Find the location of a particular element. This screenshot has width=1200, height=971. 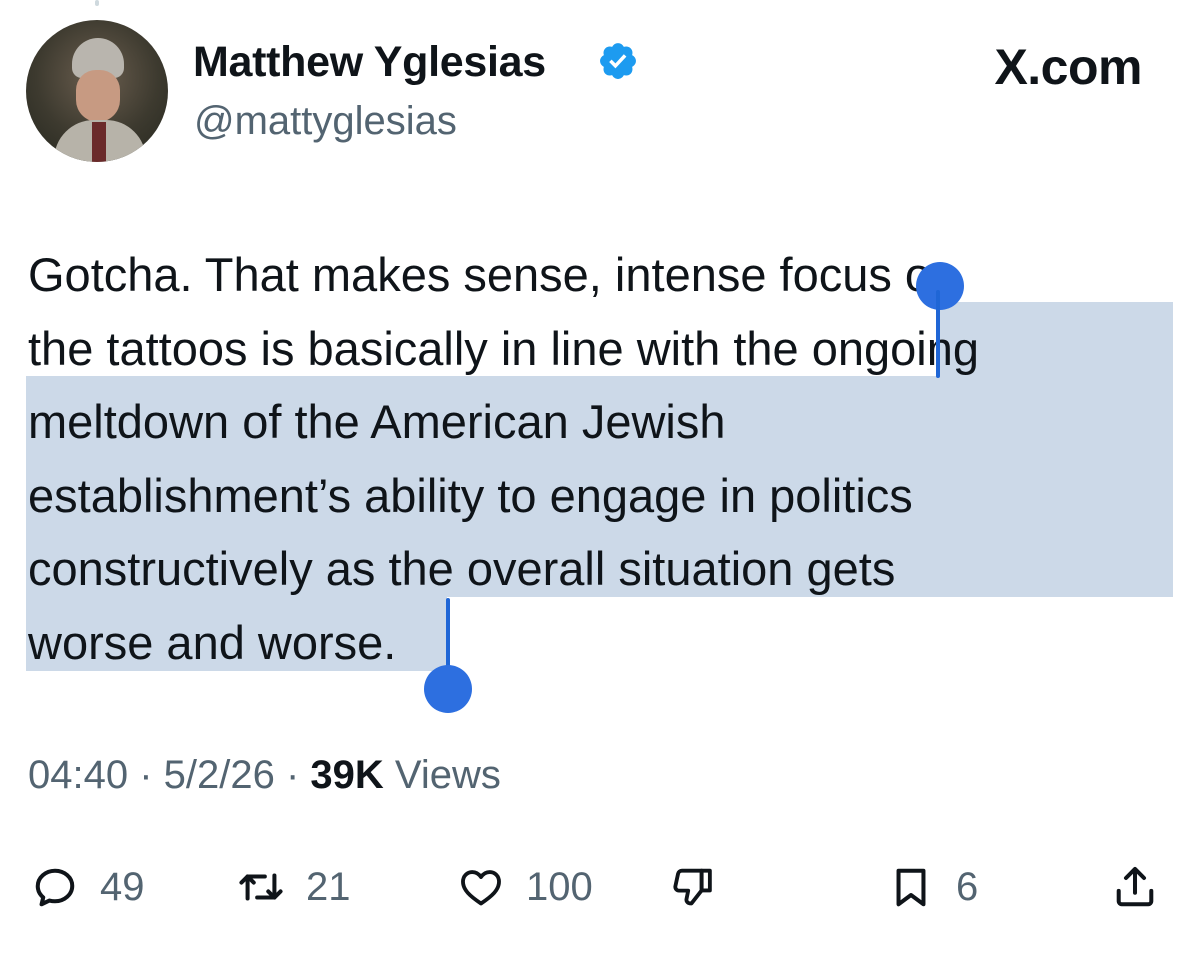

retweet-button: 21 is located at coordinates (294, 887).